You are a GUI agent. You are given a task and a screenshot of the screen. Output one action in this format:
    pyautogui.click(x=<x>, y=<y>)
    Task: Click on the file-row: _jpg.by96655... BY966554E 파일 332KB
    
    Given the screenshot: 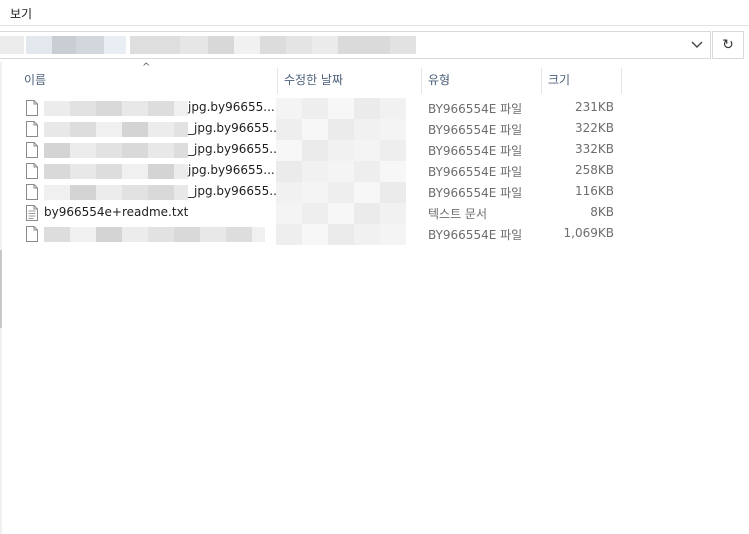 What is the action you would take?
    pyautogui.click(x=374, y=150)
    